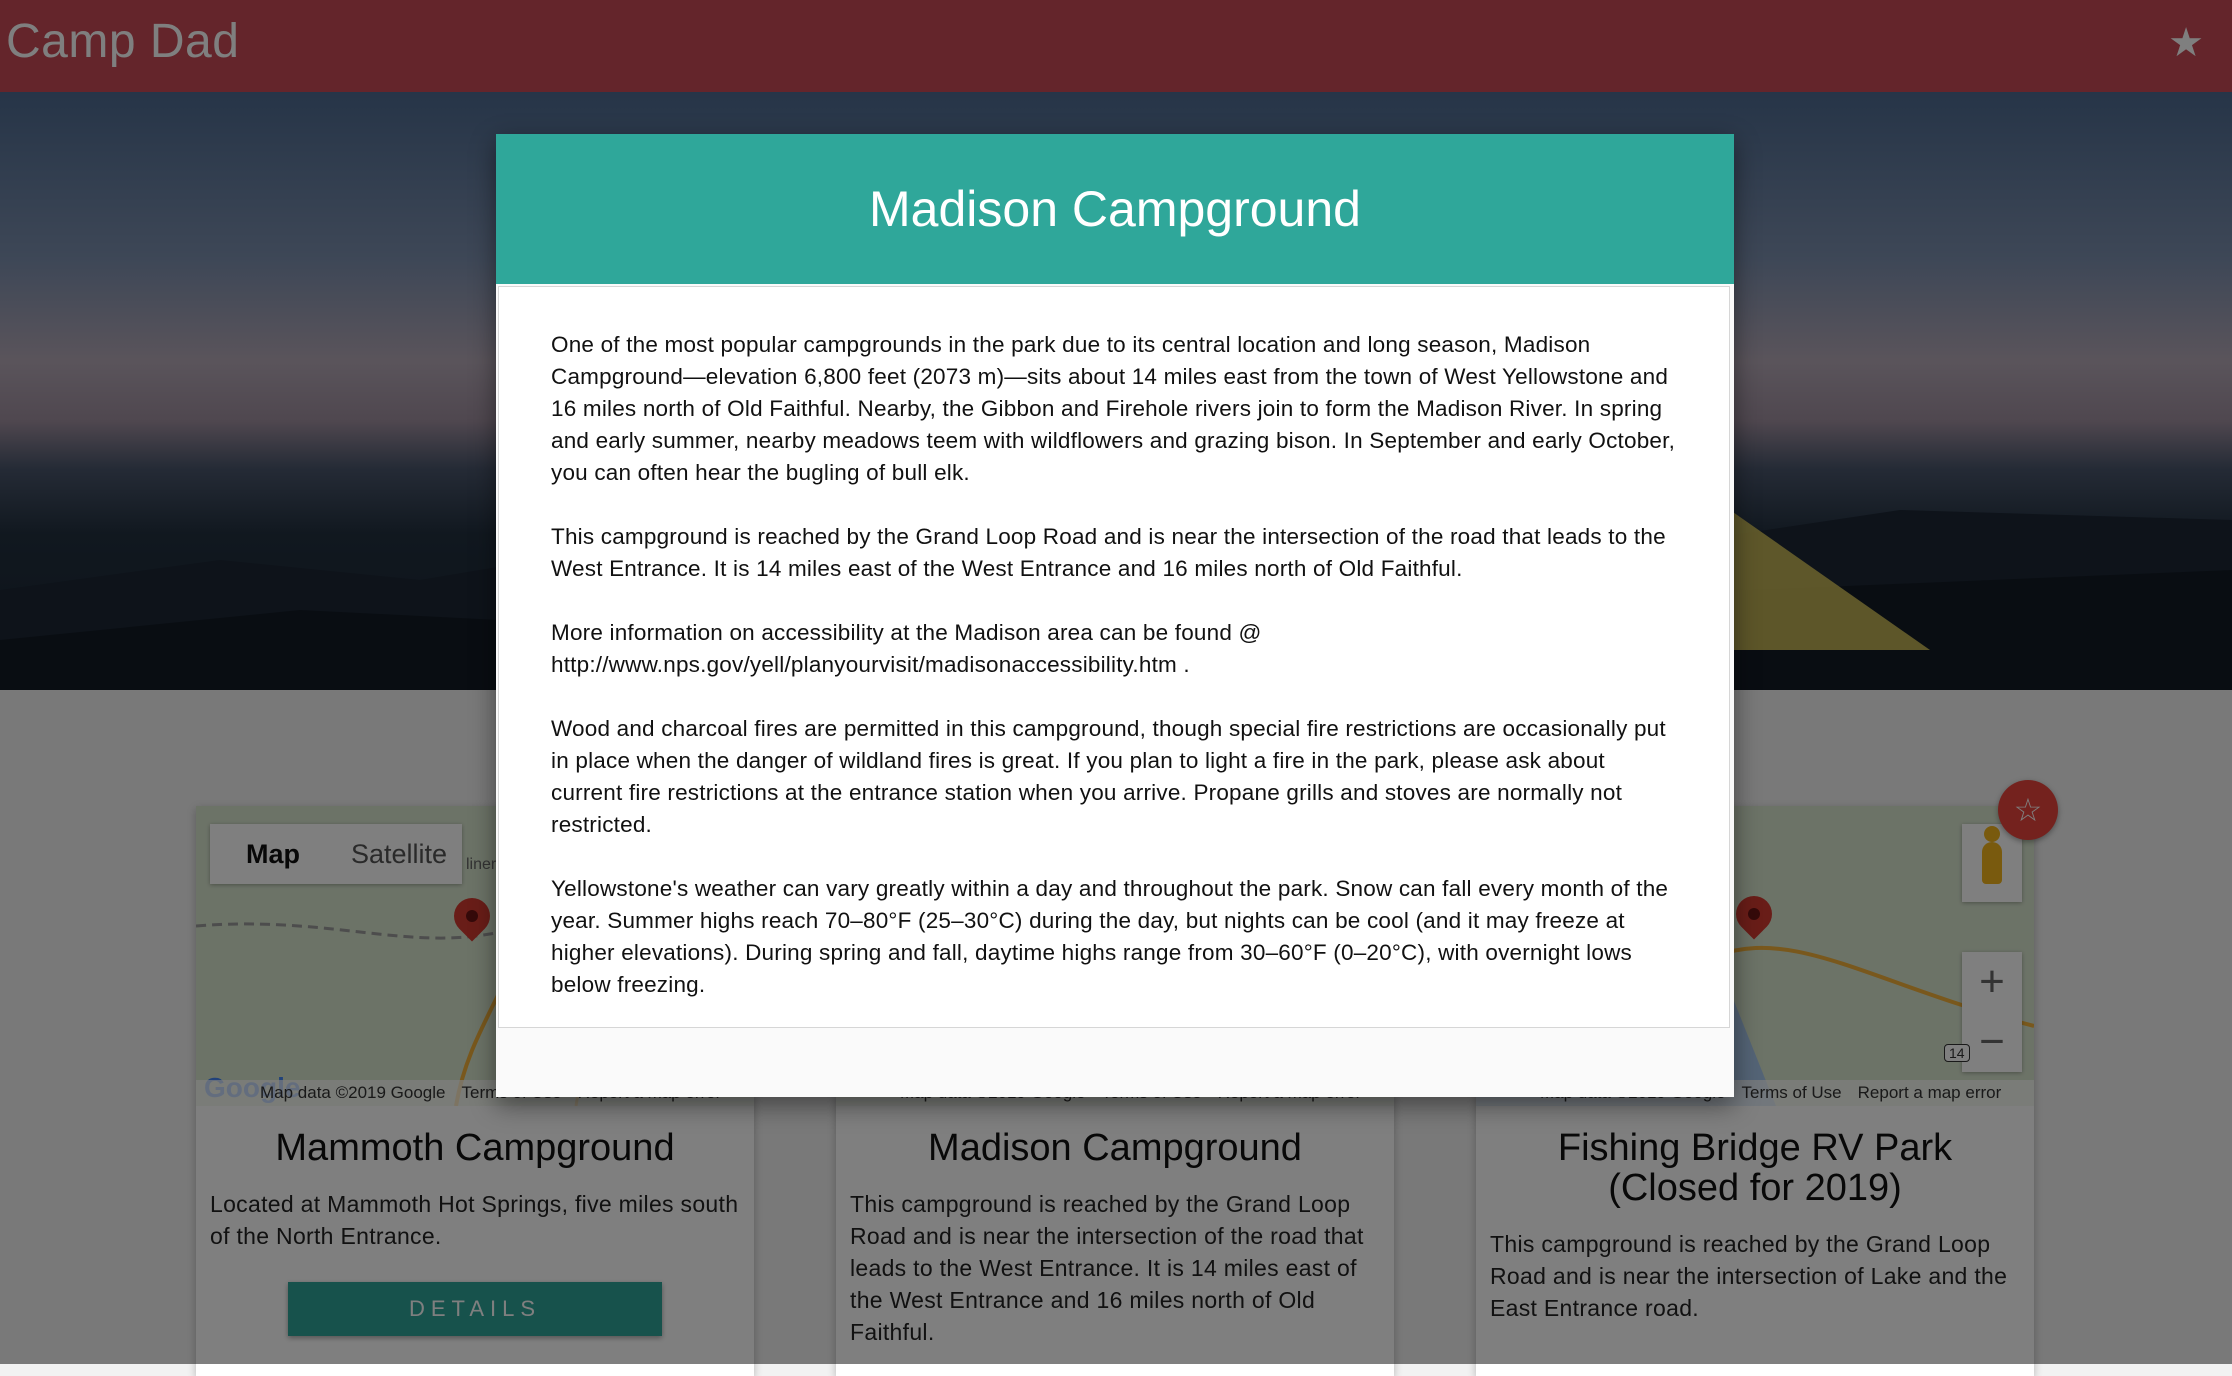 The height and width of the screenshot is (1376, 2232). I want to click on modal-title: Madison Campground, so click(1115, 209).